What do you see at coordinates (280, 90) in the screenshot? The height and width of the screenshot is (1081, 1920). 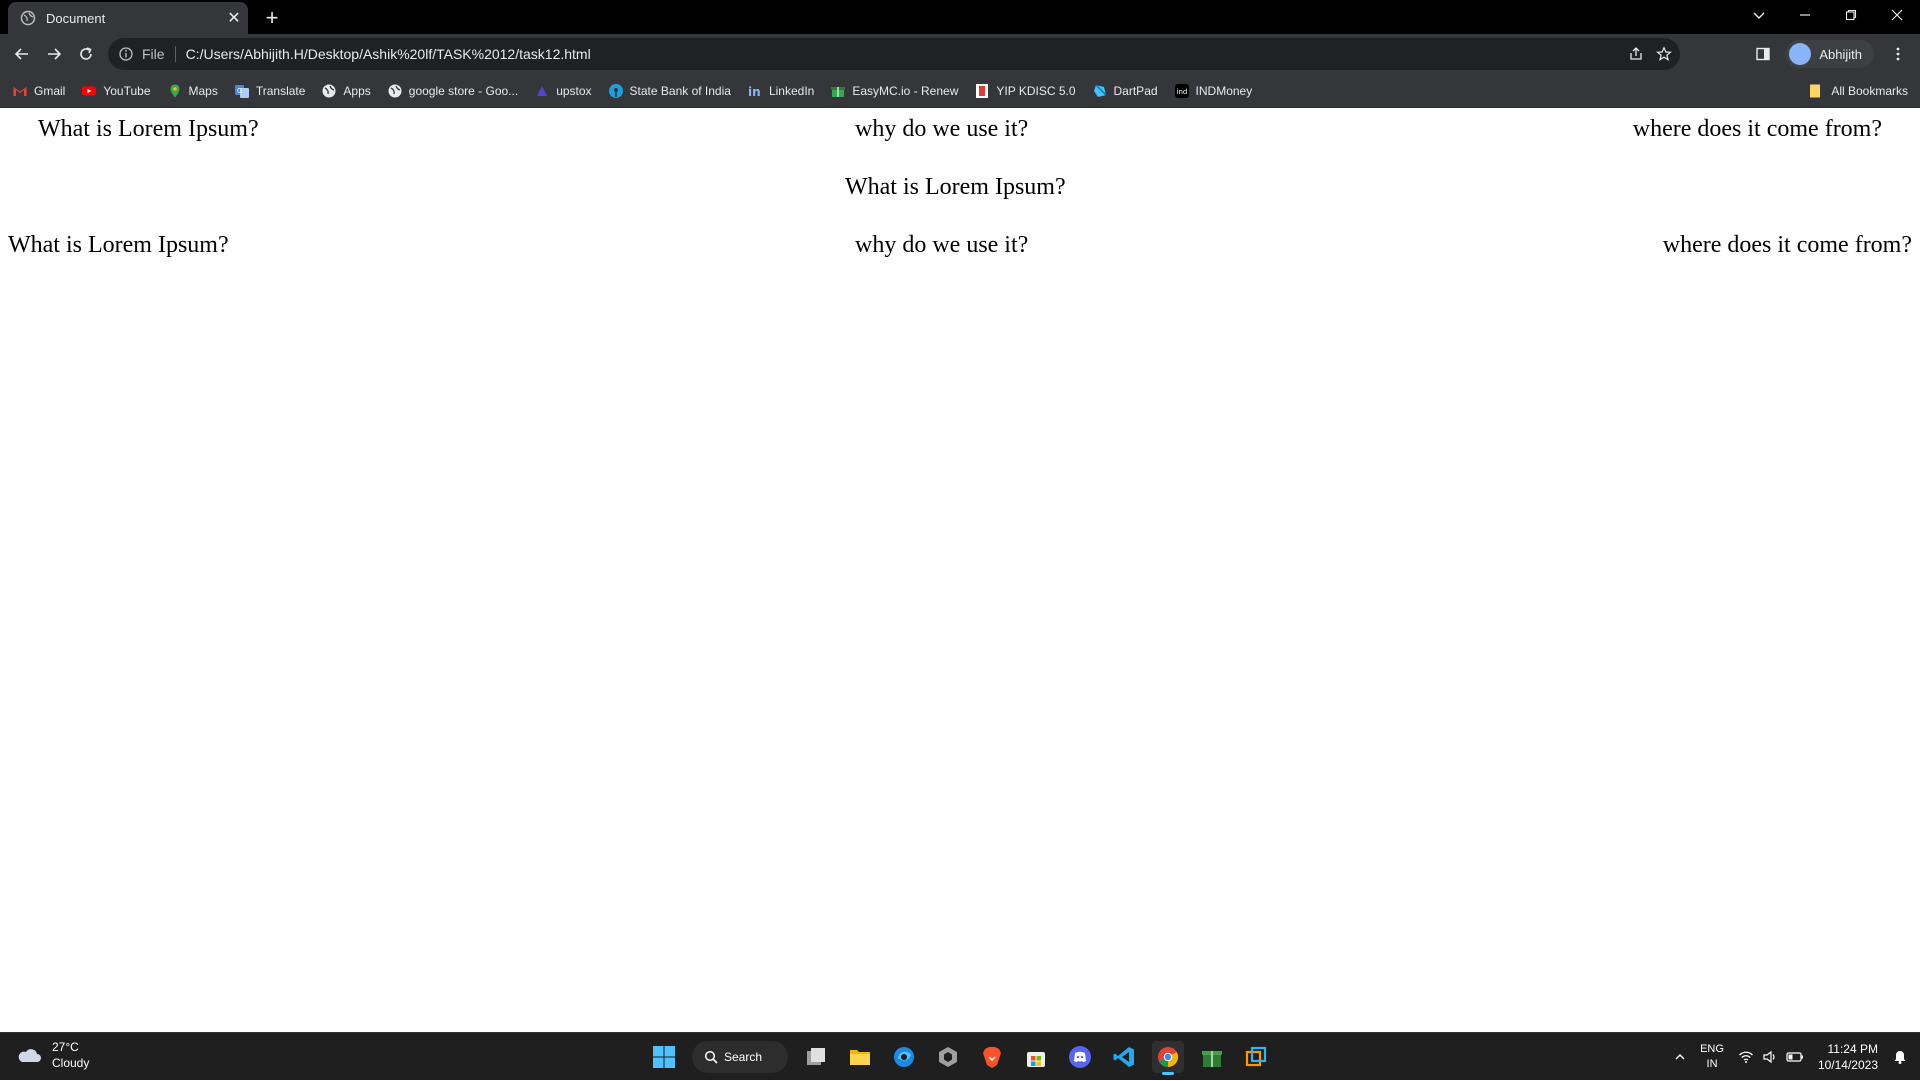 I see `bookmark-label: Translate` at bounding box center [280, 90].